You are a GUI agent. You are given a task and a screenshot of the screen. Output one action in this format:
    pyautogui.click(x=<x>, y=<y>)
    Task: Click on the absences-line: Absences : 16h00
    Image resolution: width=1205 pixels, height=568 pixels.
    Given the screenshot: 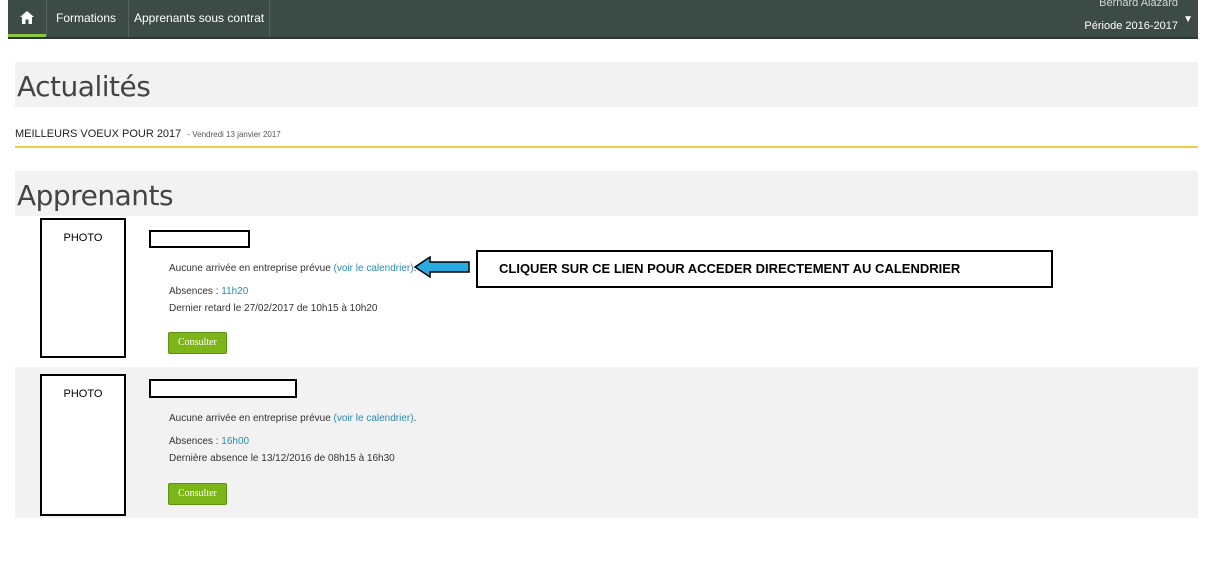 What is the action you would take?
    pyautogui.click(x=209, y=441)
    